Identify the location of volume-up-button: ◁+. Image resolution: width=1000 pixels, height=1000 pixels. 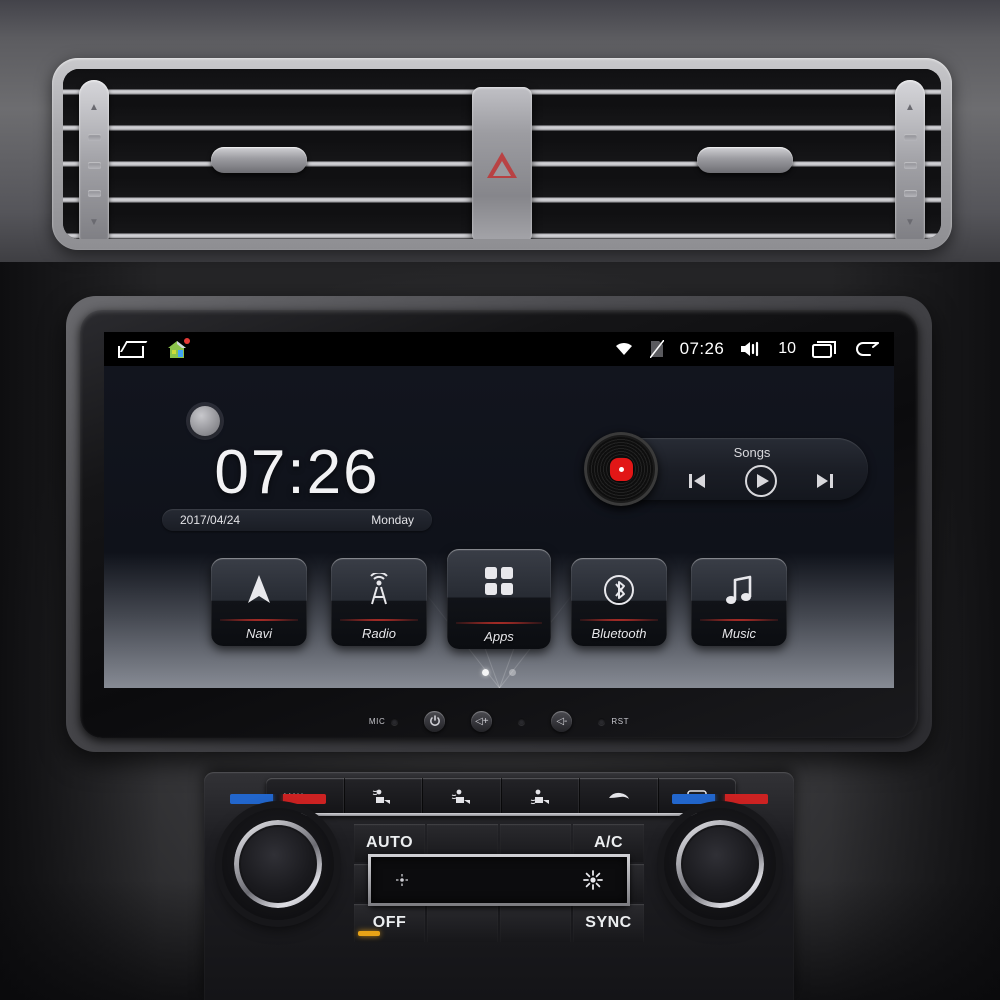
(482, 721).